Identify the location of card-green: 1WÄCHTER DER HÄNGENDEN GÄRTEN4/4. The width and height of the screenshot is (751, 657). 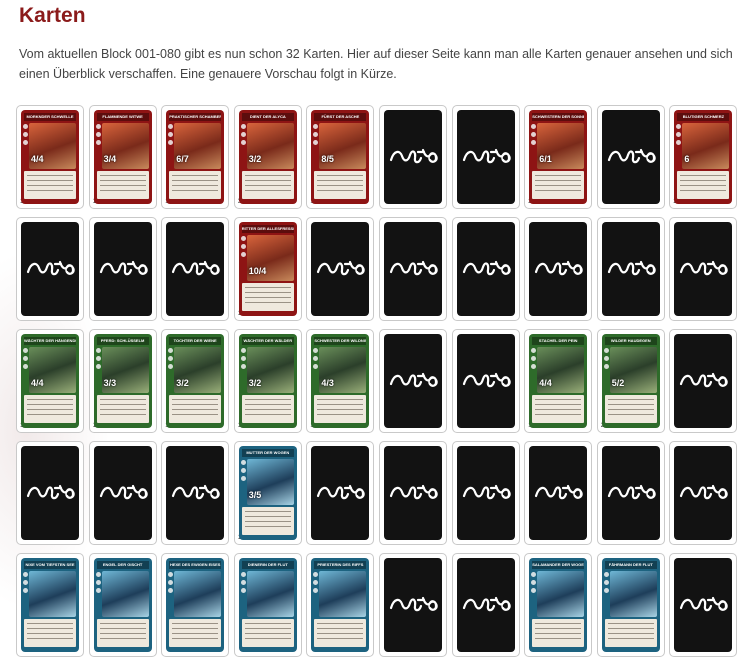
(50, 381).